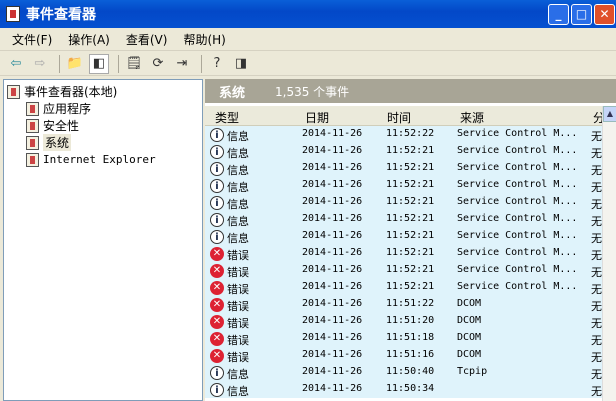 The height and width of the screenshot is (401, 616). Describe the element at coordinates (67, 109) in the screenshot. I see `tree-item-label: 应用程序` at that location.